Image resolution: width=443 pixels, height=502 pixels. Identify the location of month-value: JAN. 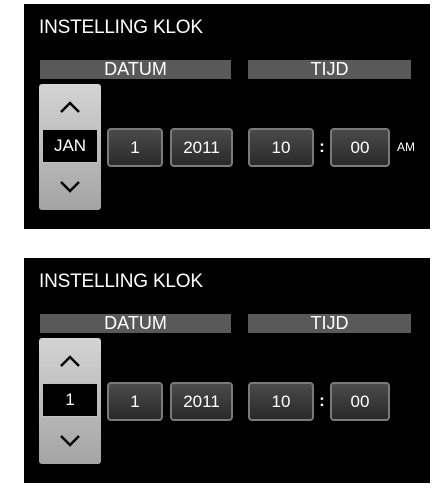
(70, 146).